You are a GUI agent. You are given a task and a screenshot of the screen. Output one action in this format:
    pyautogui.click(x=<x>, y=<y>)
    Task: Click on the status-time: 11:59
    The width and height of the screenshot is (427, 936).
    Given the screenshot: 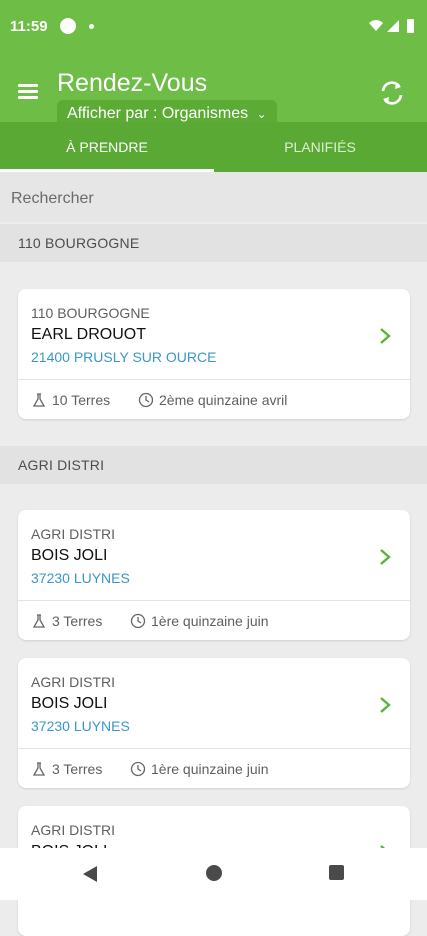 What is the action you would take?
    pyautogui.click(x=29, y=26)
    